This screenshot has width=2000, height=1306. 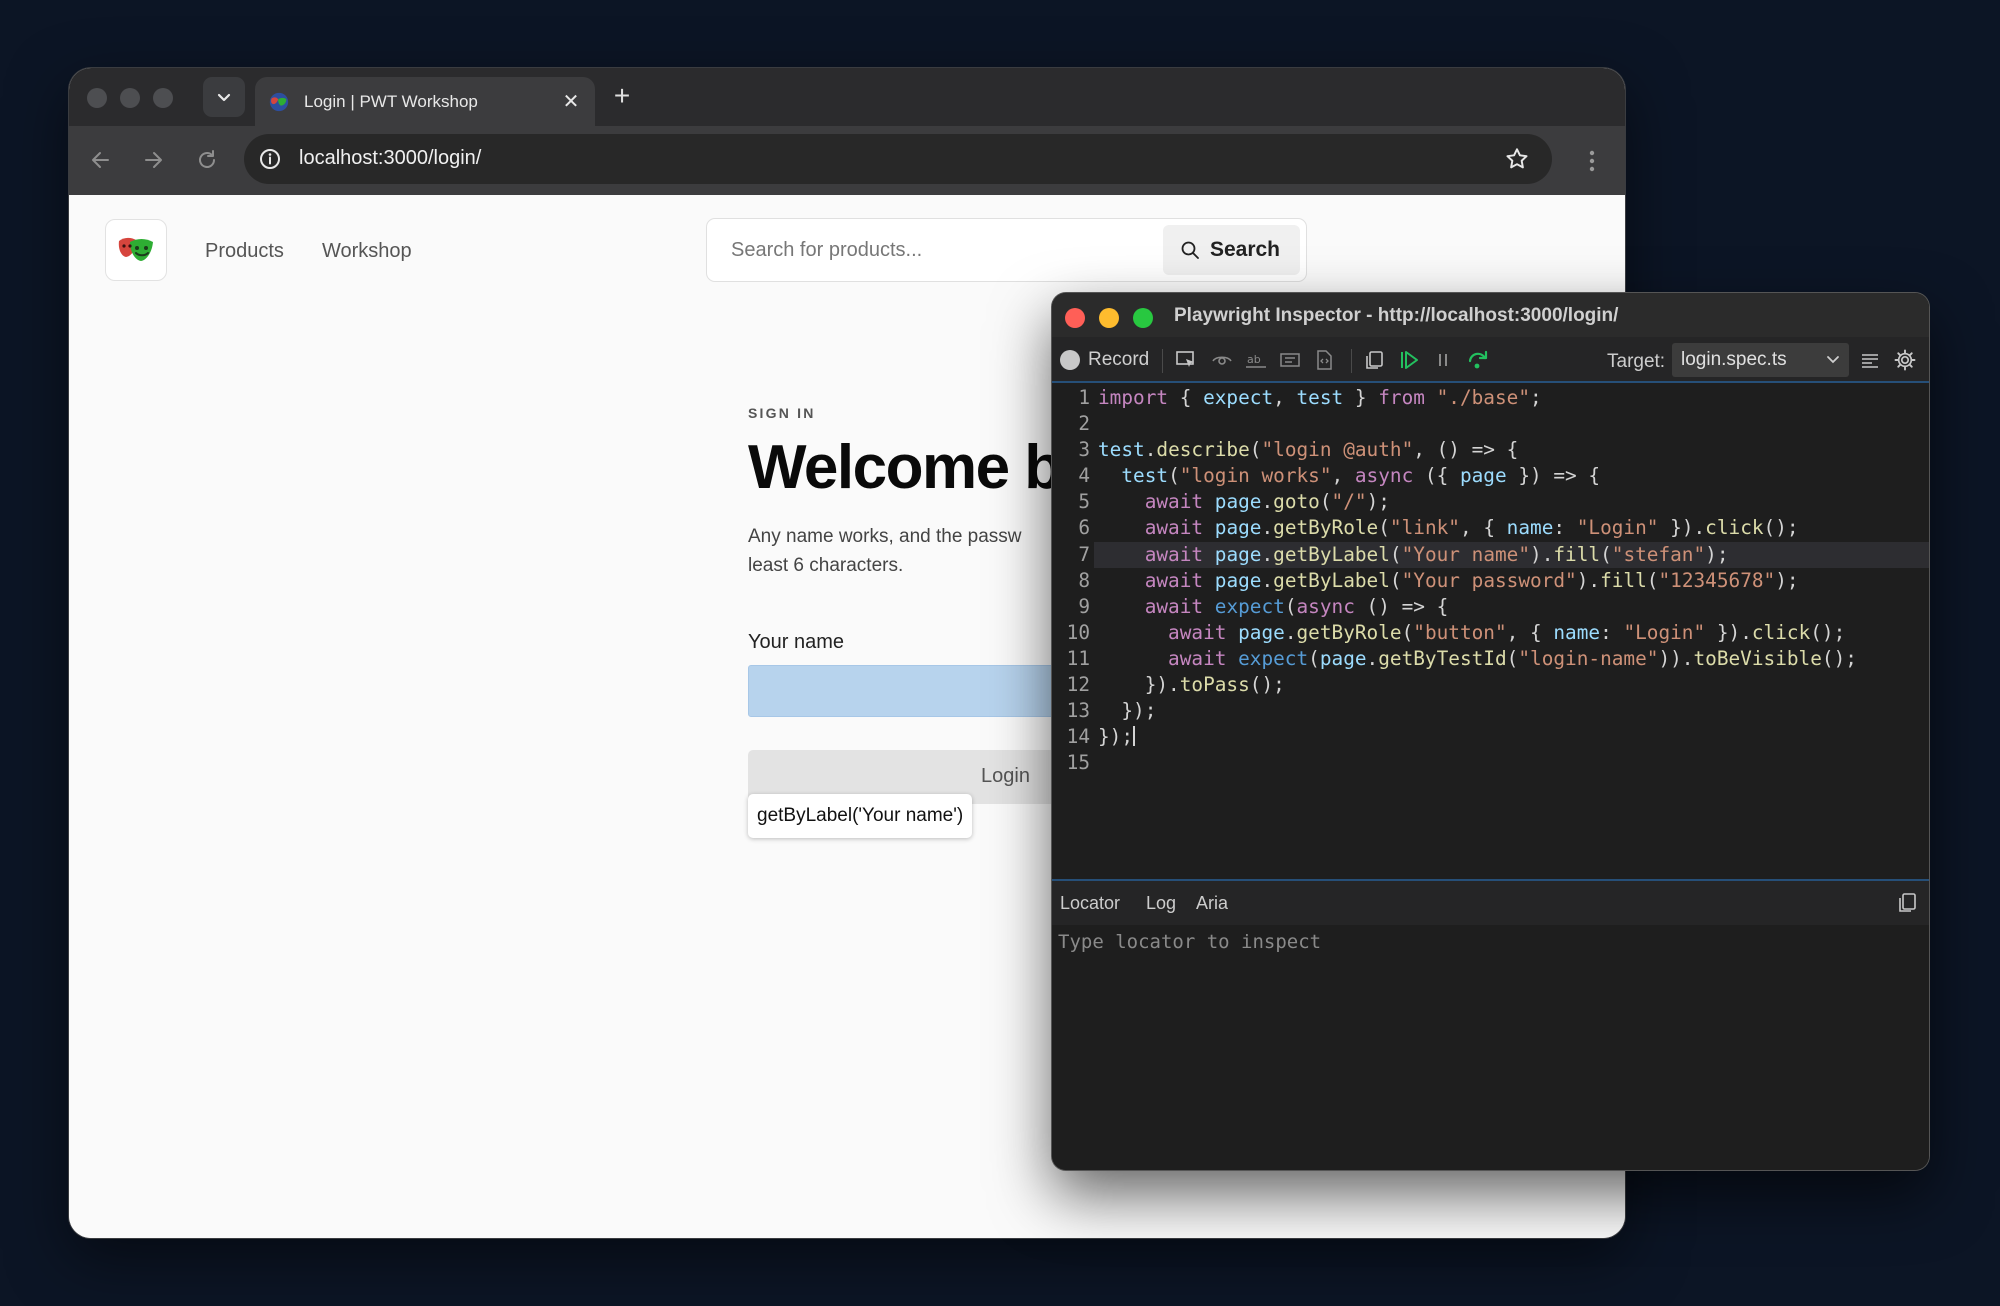 I want to click on code-line: 14});​, so click(x=1490, y=737).